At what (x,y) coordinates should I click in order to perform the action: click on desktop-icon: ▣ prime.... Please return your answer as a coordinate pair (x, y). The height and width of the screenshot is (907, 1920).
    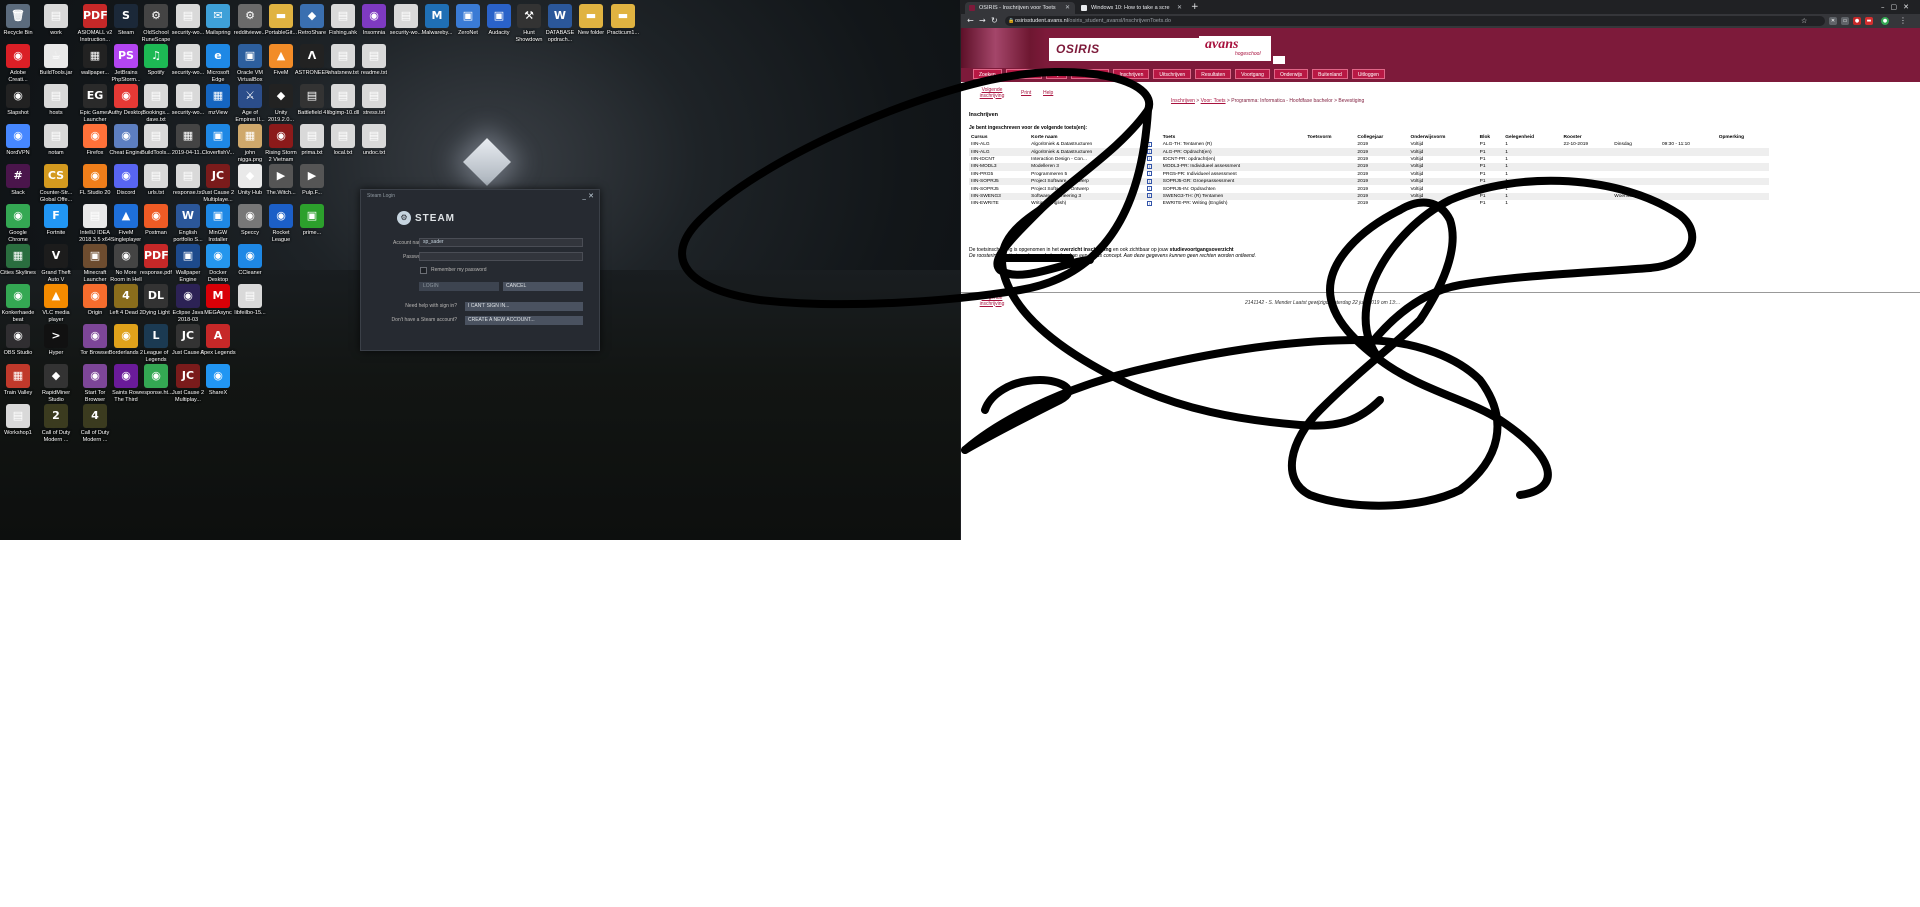
    Looking at the image, I should click on (312, 220).